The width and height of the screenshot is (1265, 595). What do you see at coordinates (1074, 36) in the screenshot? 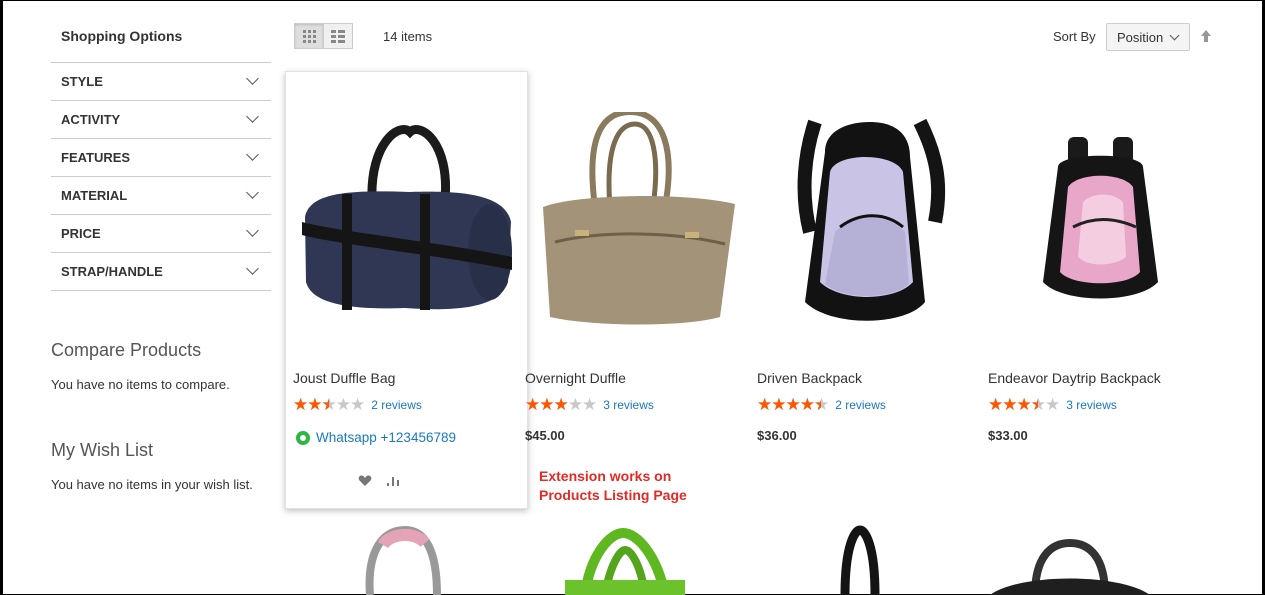
I see `sort-by-label: Sort By` at bounding box center [1074, 36].